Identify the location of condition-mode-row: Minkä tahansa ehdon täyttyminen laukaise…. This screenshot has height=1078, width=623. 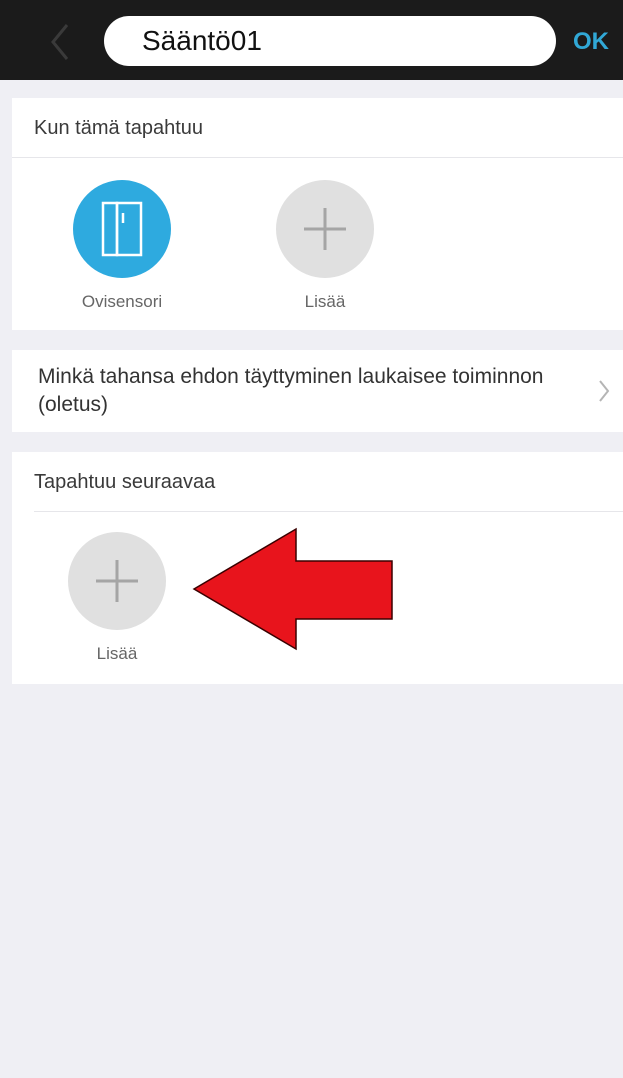
(317, 391).